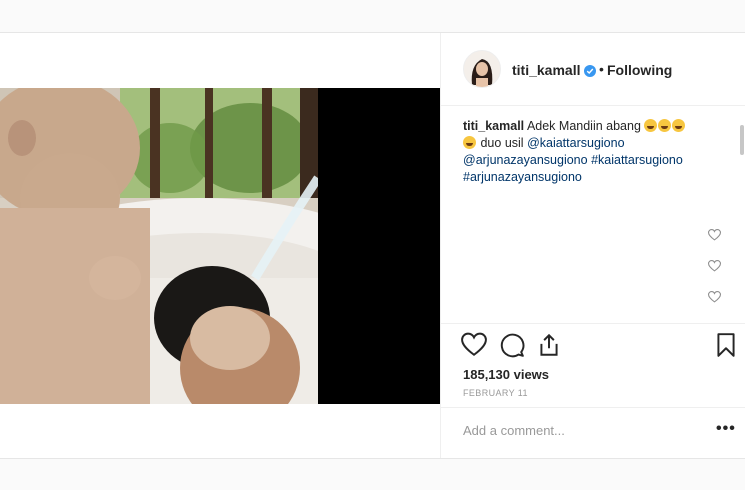  What do you see at coordinates (549, 345) in the screenshot?
I see `share-icon` at bounding box center [549, 345].